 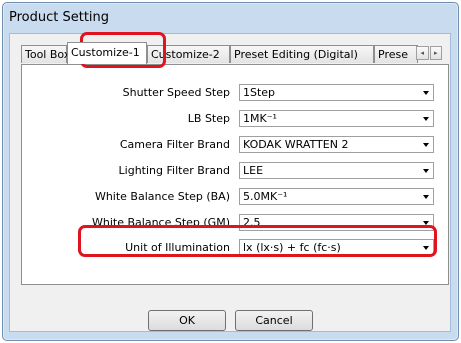 I want to click on lb-step-select: 1MK⁻¹, so click(x=336, y=118).